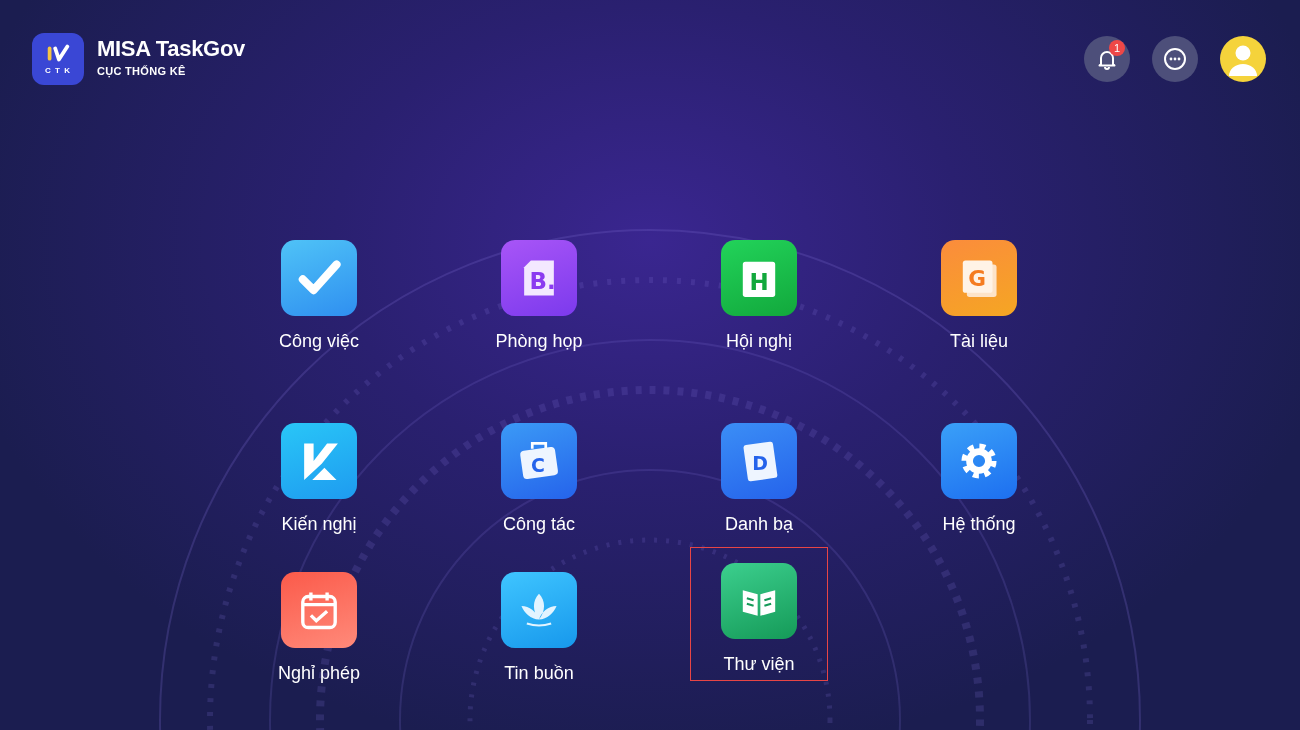  I want to click on app-label: Công việc, so click(318, 341).